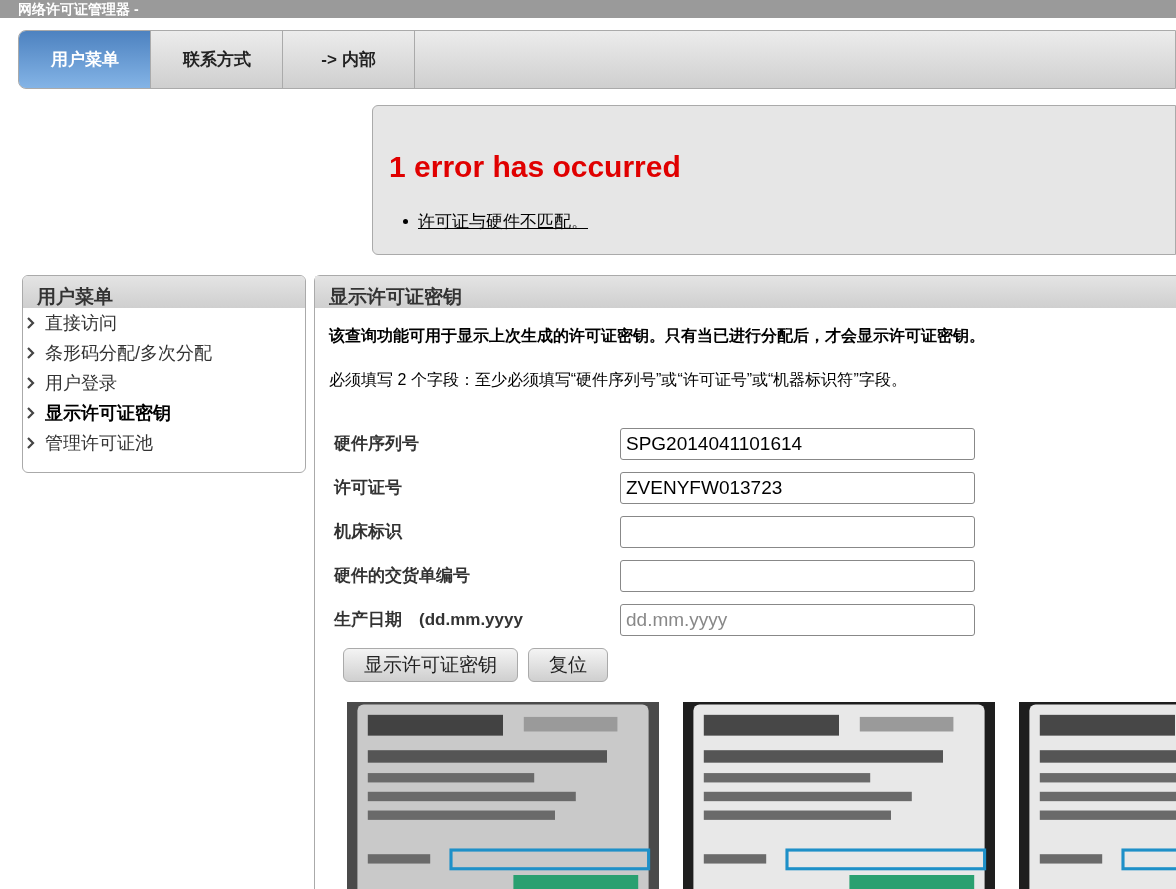 Image resolution: width=1176 pixels, height=889 pixels. What do you see at coordinates (405, 222) in the screenshot?
I see `bullet-icon` at bounding box center [405, 222].